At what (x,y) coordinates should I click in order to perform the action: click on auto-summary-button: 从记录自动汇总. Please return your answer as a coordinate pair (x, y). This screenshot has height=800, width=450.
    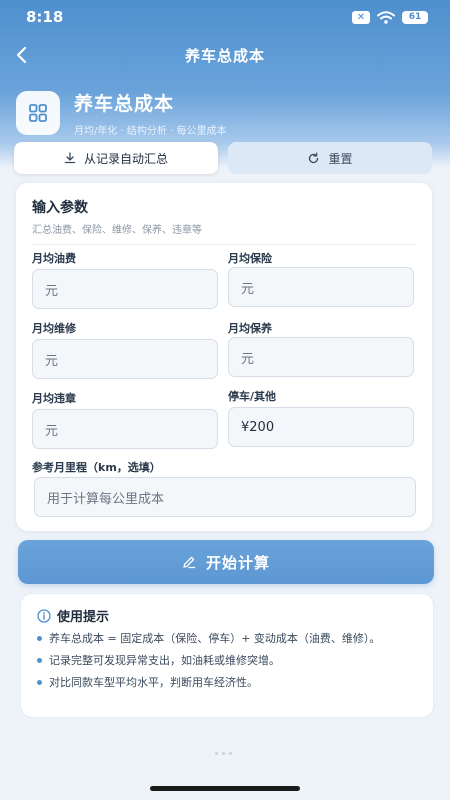
    Looking at the image, I should click on (116, 158).